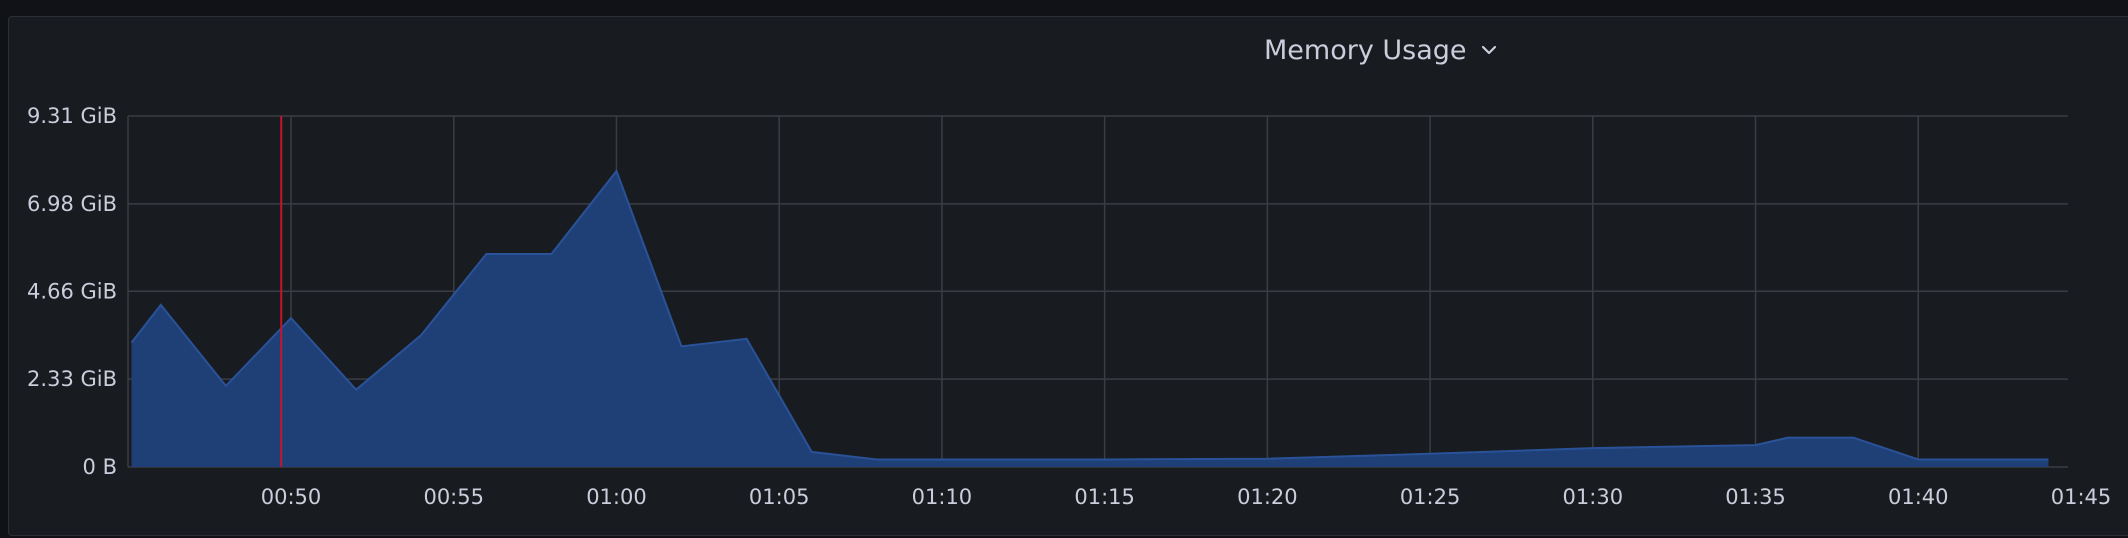 This screenshot has height=538, width=2128. Describe the element at coordinates (1365, 50) in the screenshot. I see `panel-title: Memory Usage` at that location.